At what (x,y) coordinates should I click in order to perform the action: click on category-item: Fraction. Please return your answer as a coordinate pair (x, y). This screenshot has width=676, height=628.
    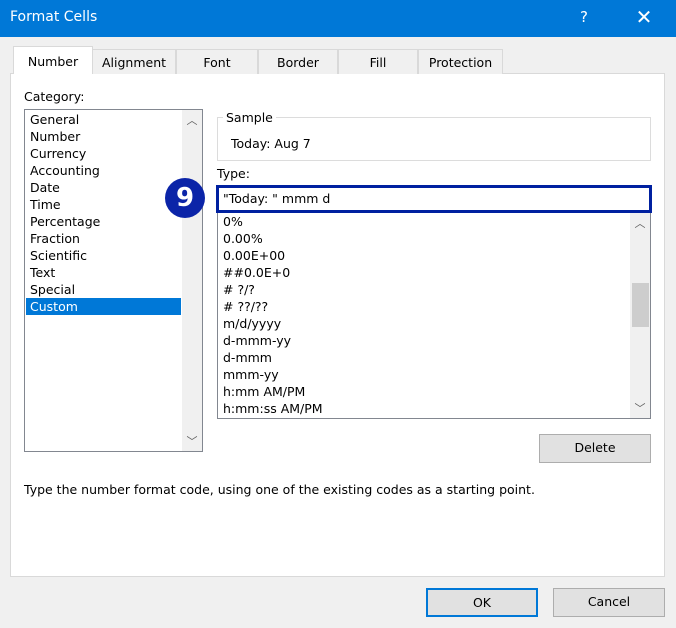
    Looking at the image, I should click on (103, 238).